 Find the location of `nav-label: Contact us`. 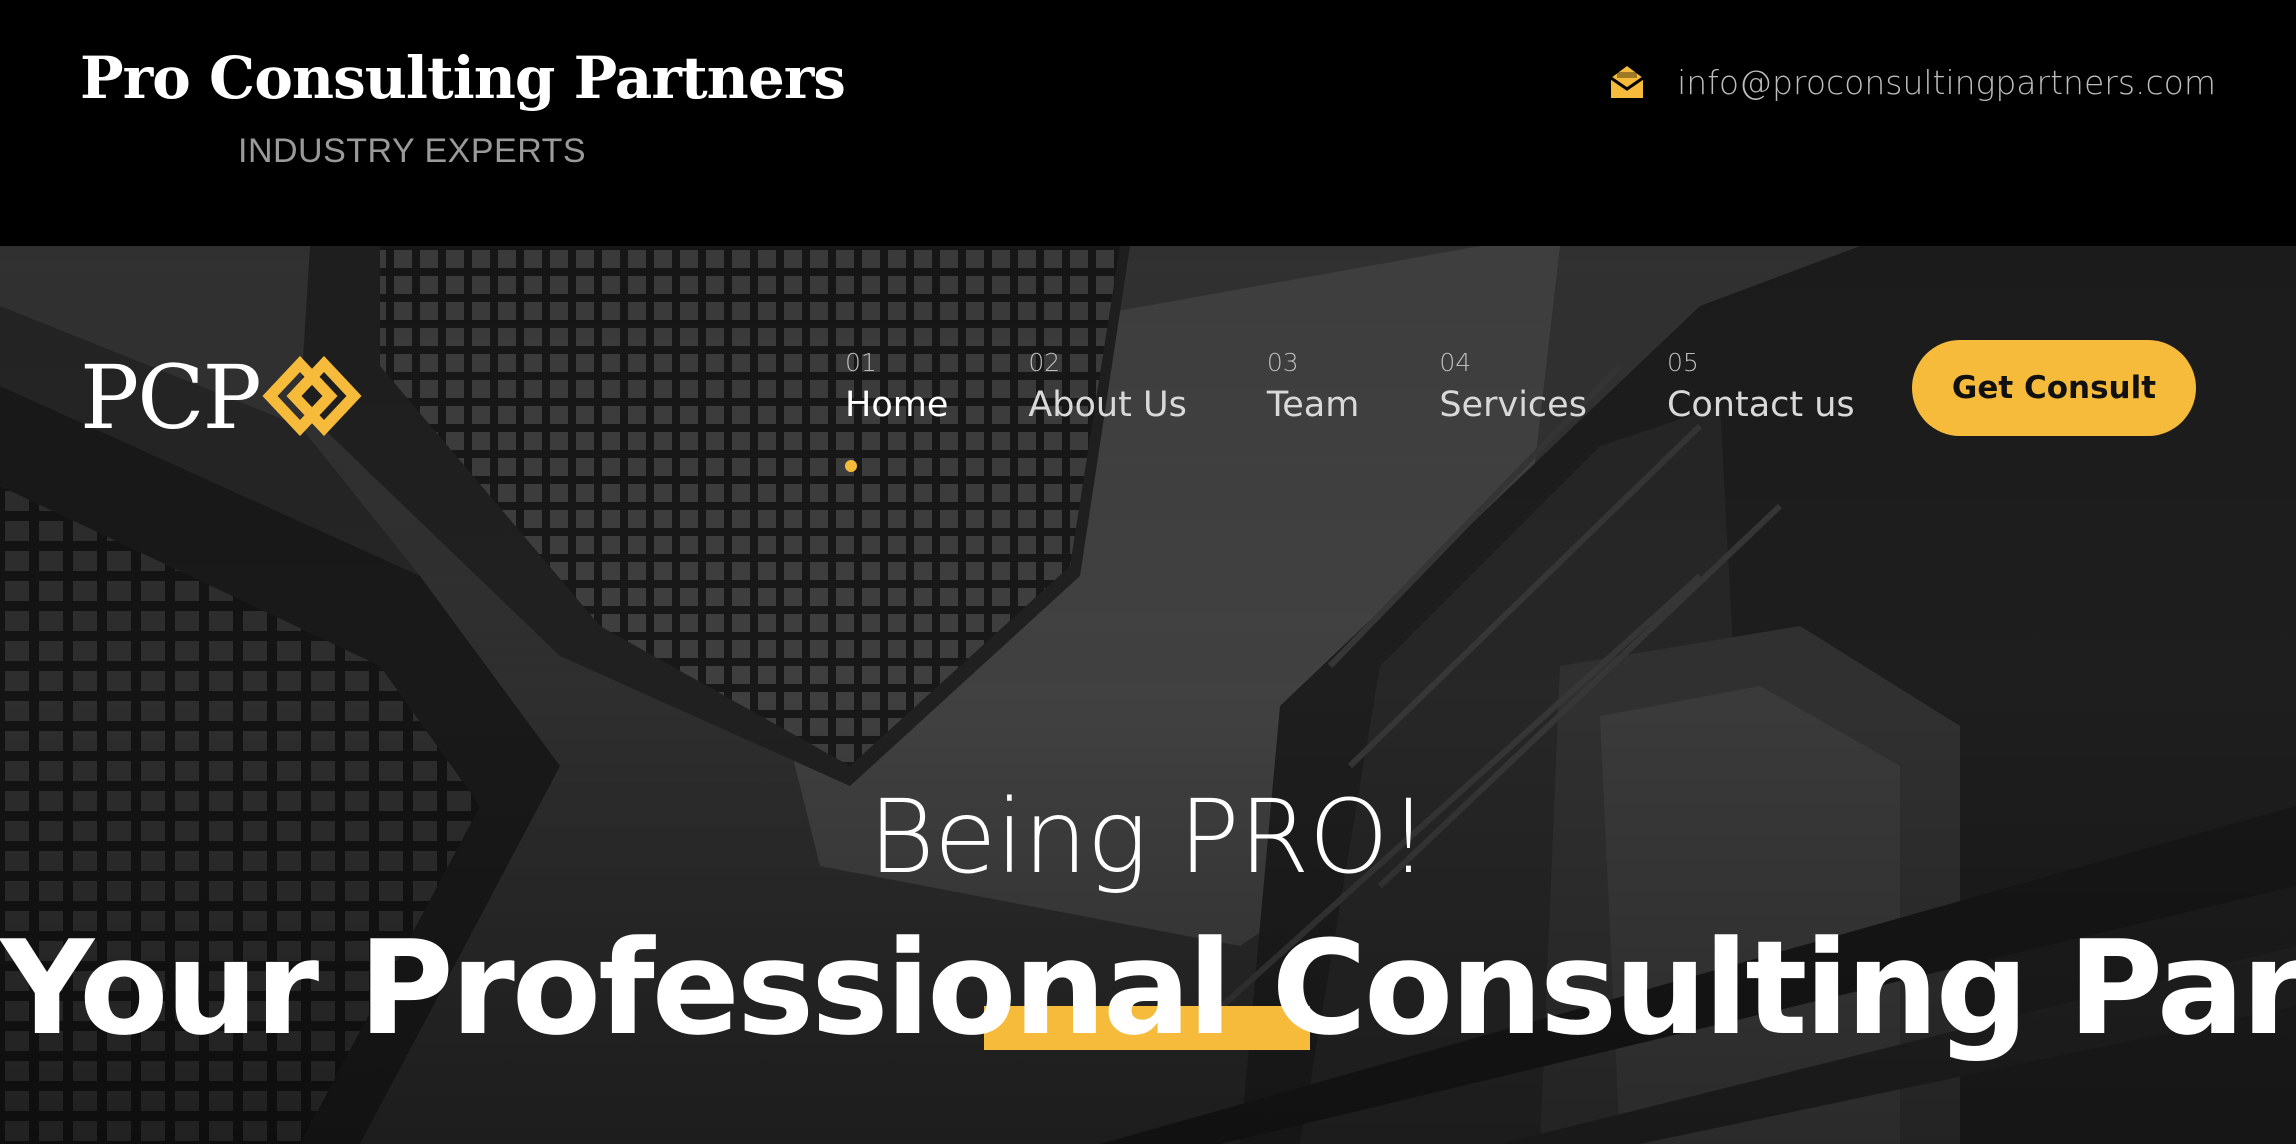

nav-label: Contact us is located at coordinates (1760, 405).